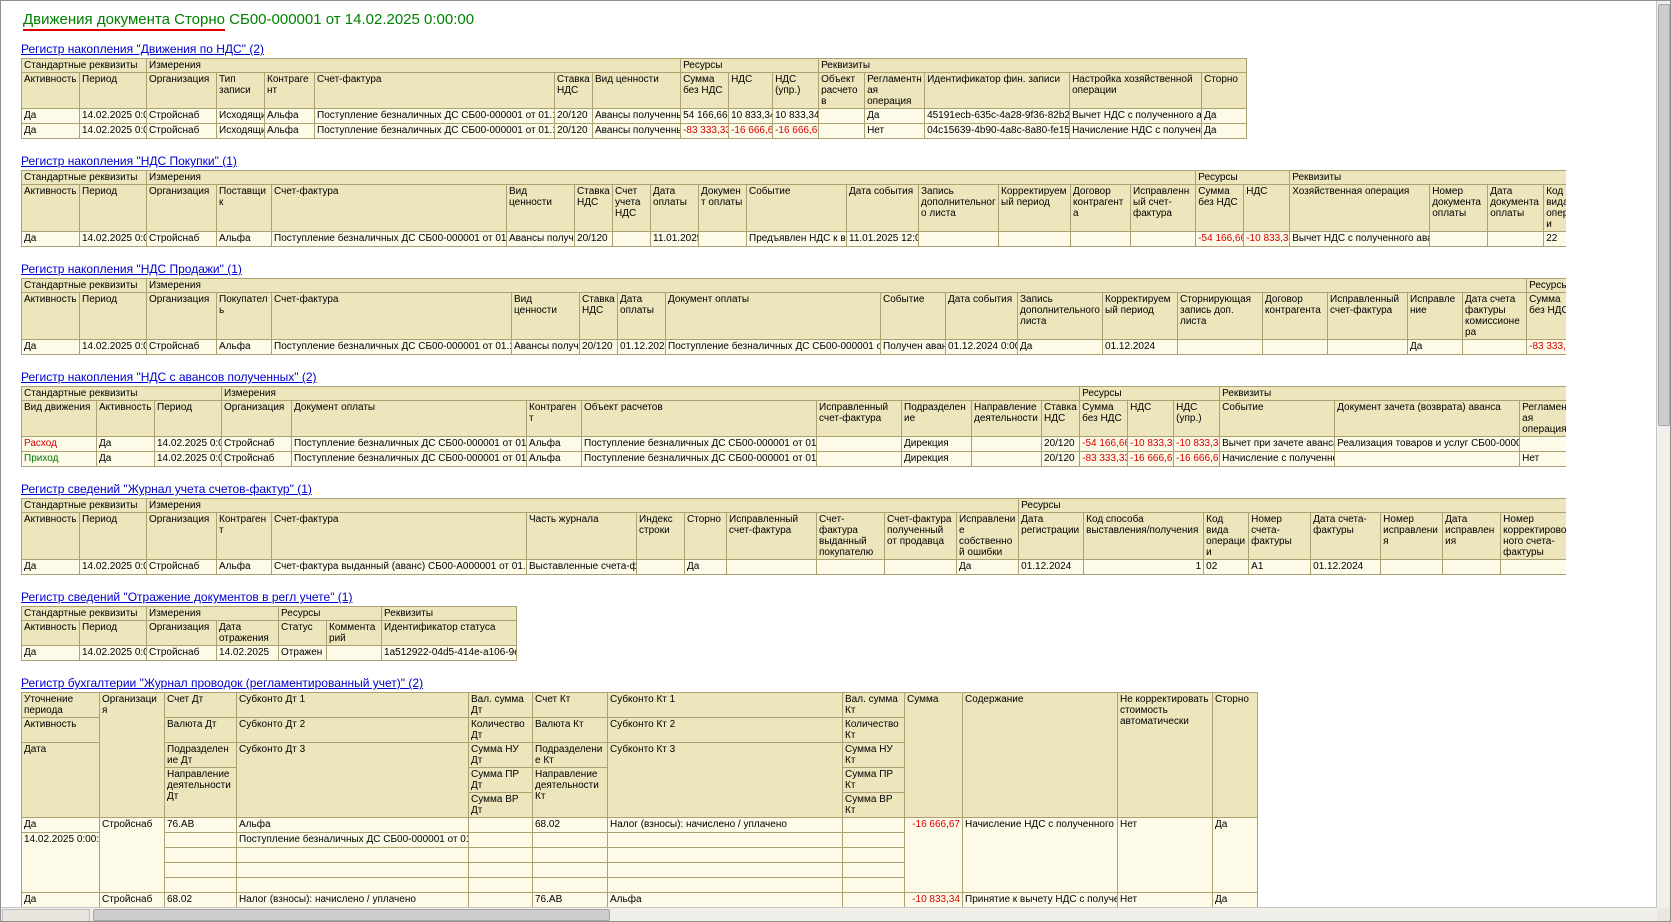  What do you see at coordinates (637, 131) in the screenshot?
I see `data-cell: Авансы полученные` at bounding box center [637, 131].